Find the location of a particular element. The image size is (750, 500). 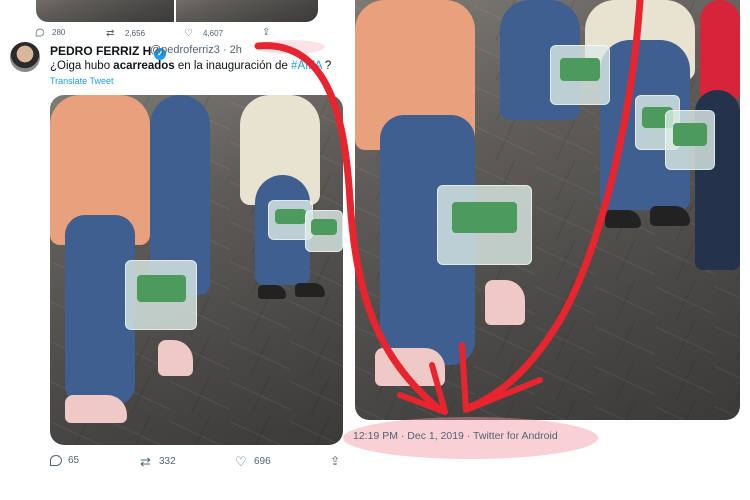

top-reply-count: 280 is located at coordinates (59, 32).